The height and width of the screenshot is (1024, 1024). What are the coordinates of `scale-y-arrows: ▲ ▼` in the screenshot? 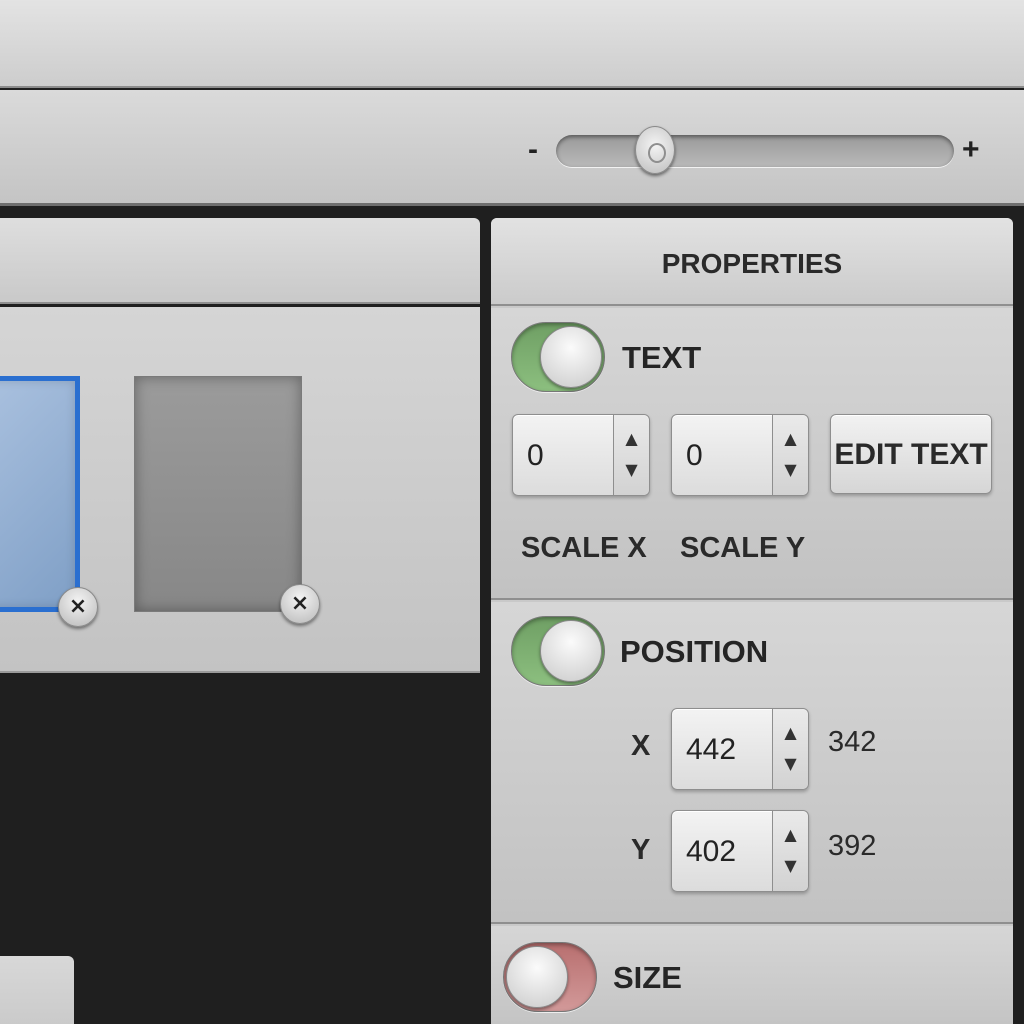 It's located at (790, 455).